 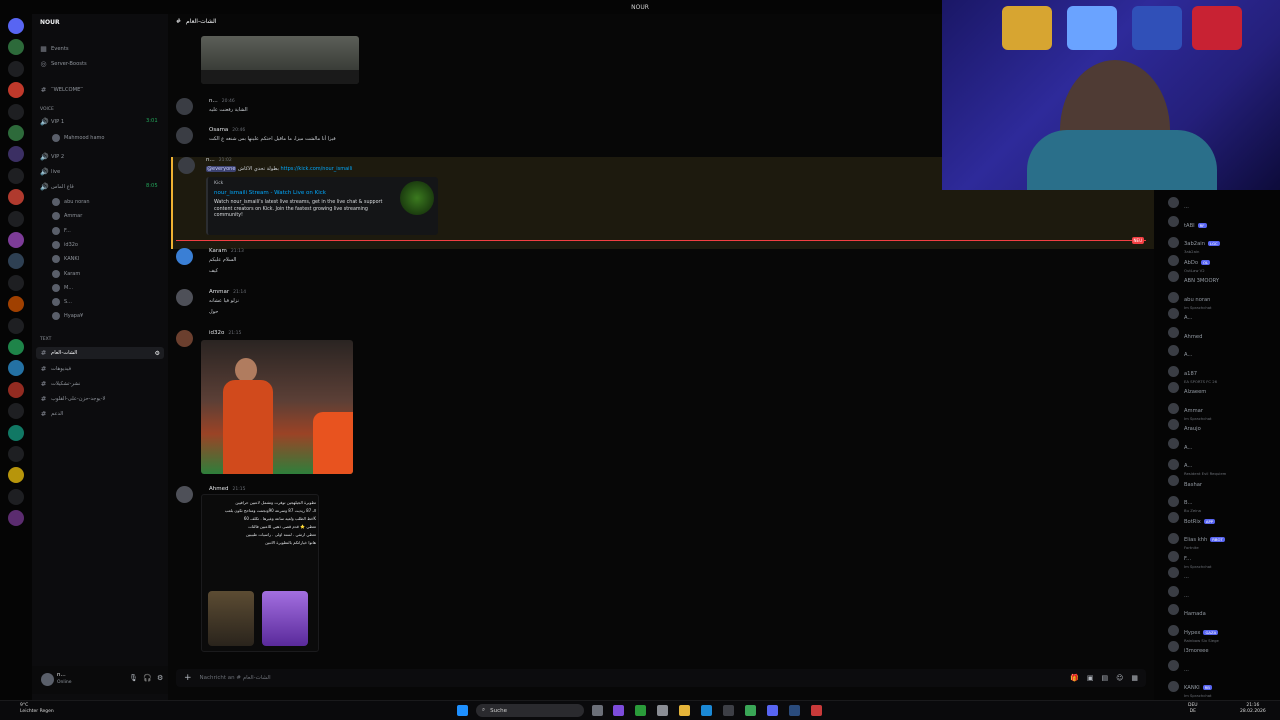 What do you see at coordinates (750, 710) in the screenshot?
I see `chrome-icon` at bounding box center [750, 710].